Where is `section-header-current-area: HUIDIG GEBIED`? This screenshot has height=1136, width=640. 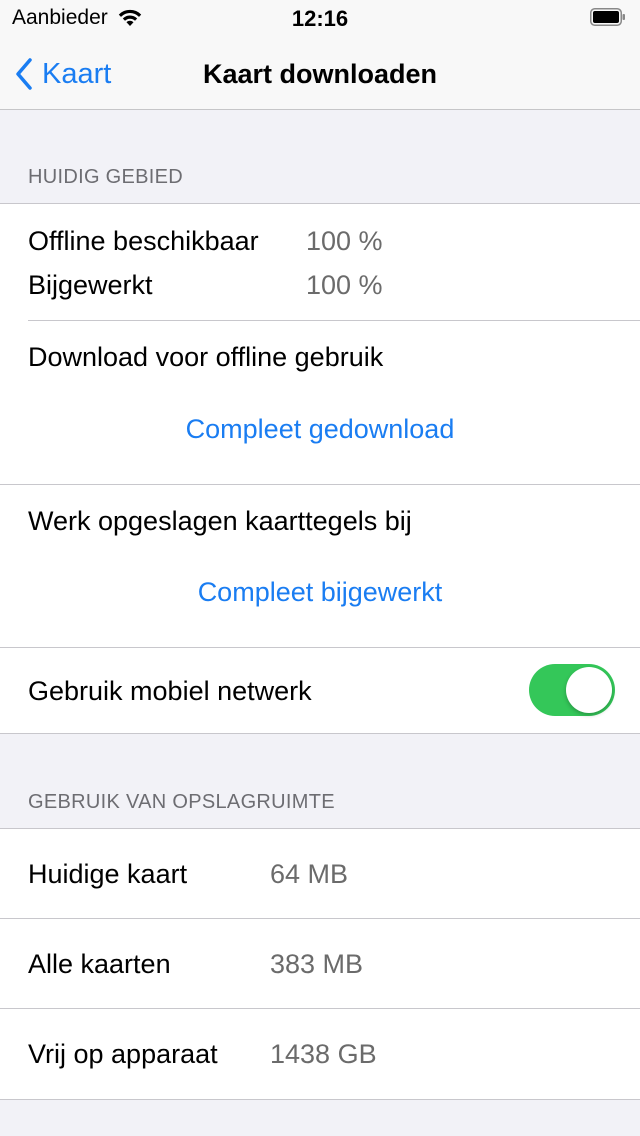
section-header-current-area: HUIDIG GEBIED is located at coordinates (106, 177).